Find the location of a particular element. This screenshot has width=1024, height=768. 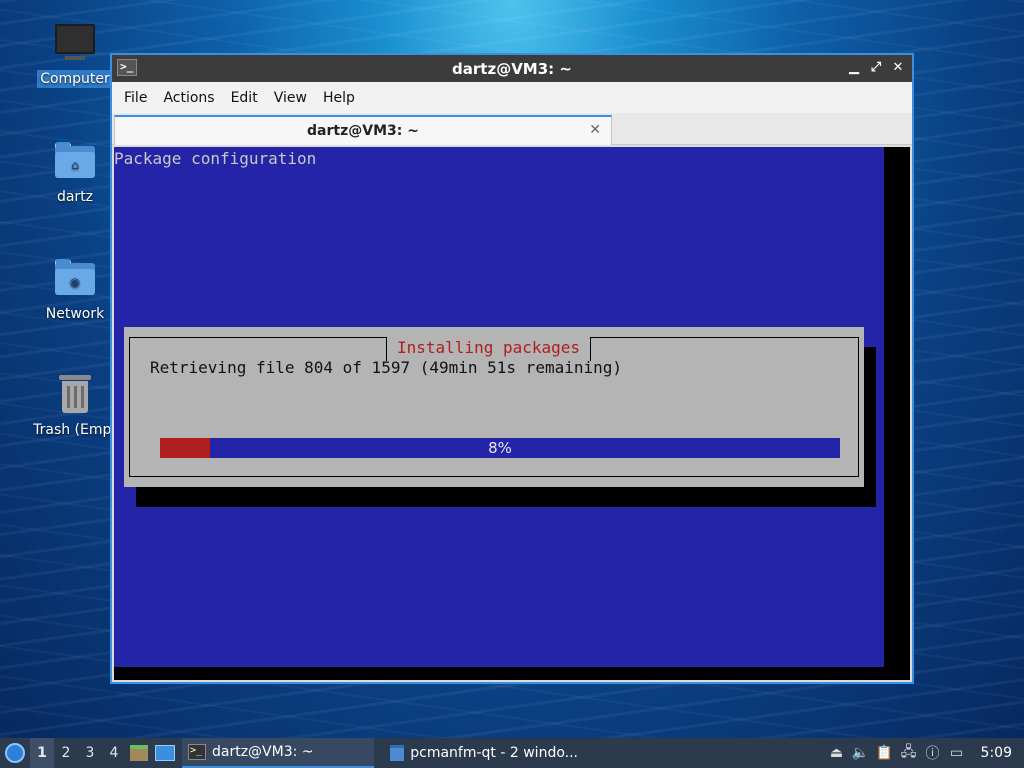

maximize-button: ⤢ is located at coordinates (876, 68).